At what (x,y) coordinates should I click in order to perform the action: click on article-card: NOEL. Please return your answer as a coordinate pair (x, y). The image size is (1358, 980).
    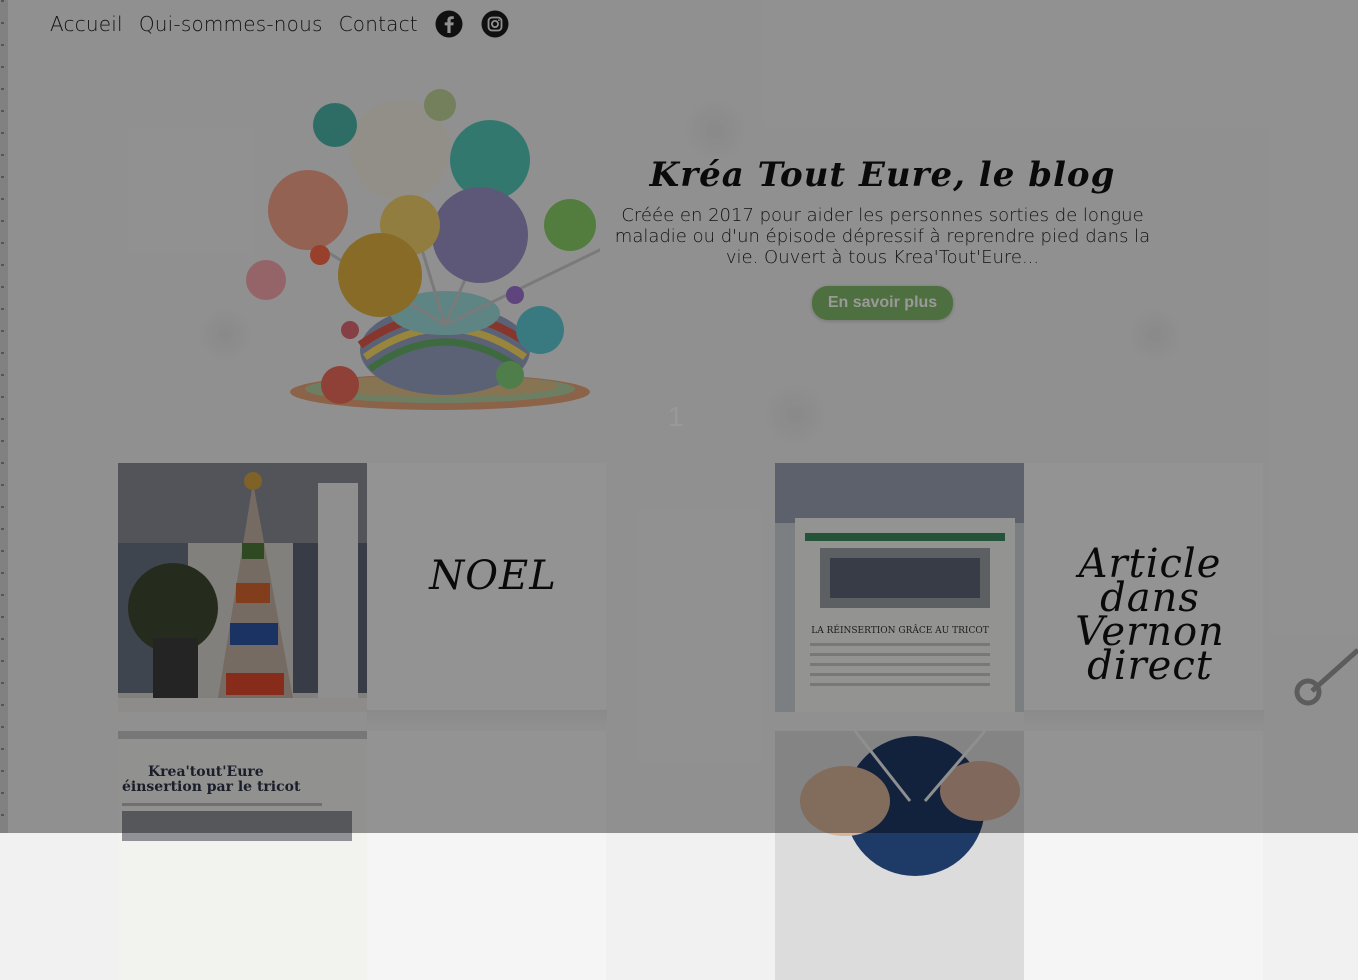
    Looking at the image, I should click on (363, 596).